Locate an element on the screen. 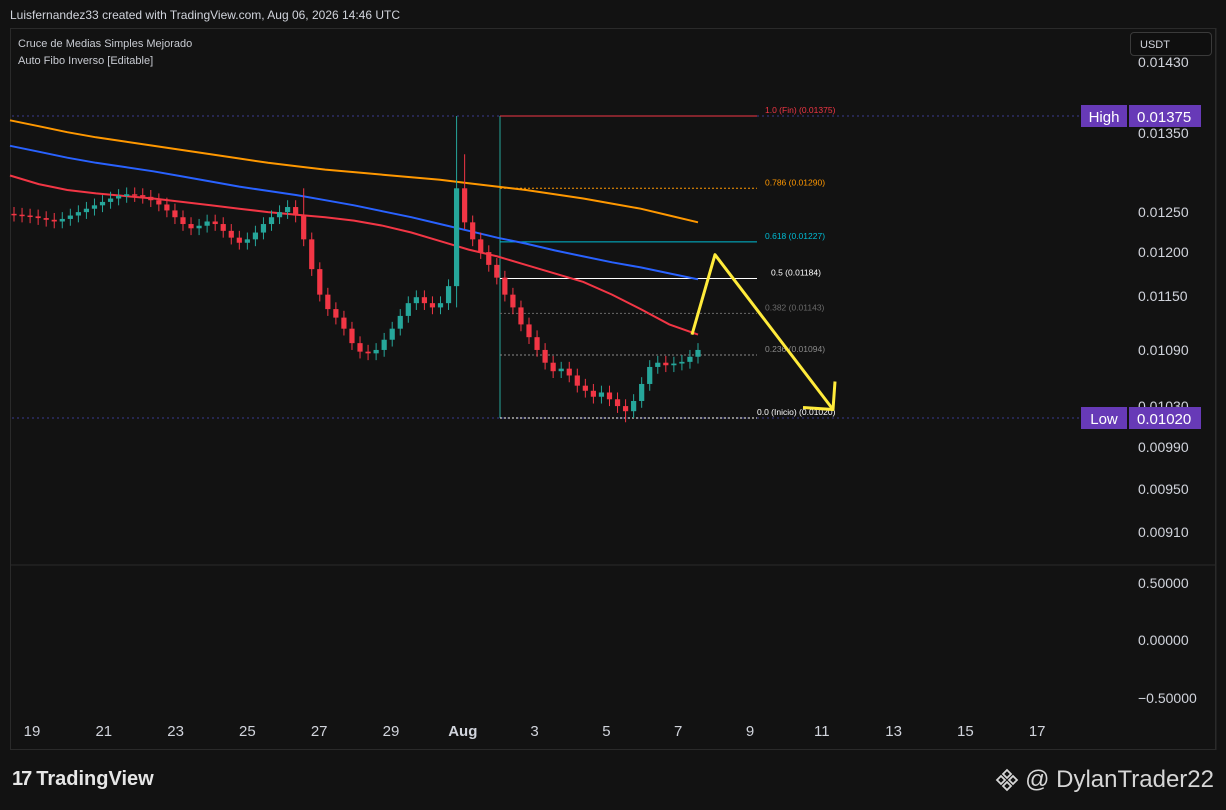  time-tick-label: 25 is located at coordinates (247, 731).